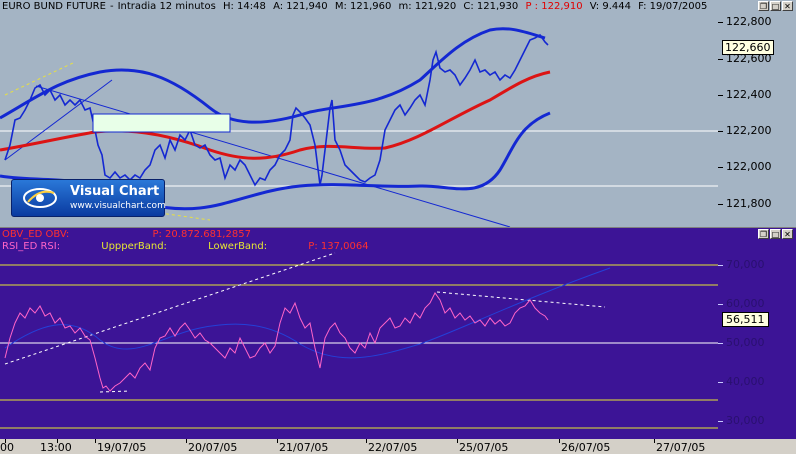  What do you see at coordinates (749, 21) in the screenshot?
I see `price-label-1: 122,800` at bounding box center [749, 21].